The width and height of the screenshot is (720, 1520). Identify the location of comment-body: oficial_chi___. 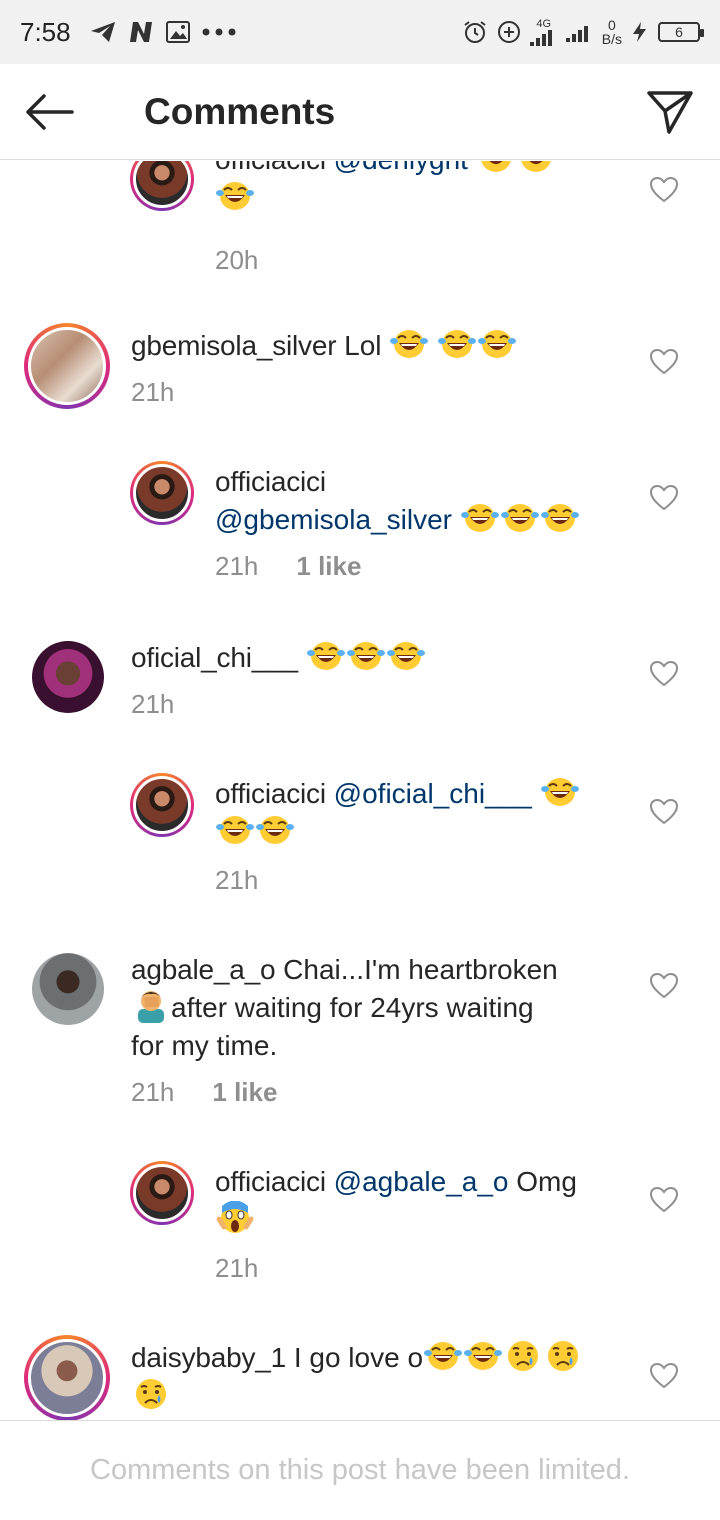
(371, 658).